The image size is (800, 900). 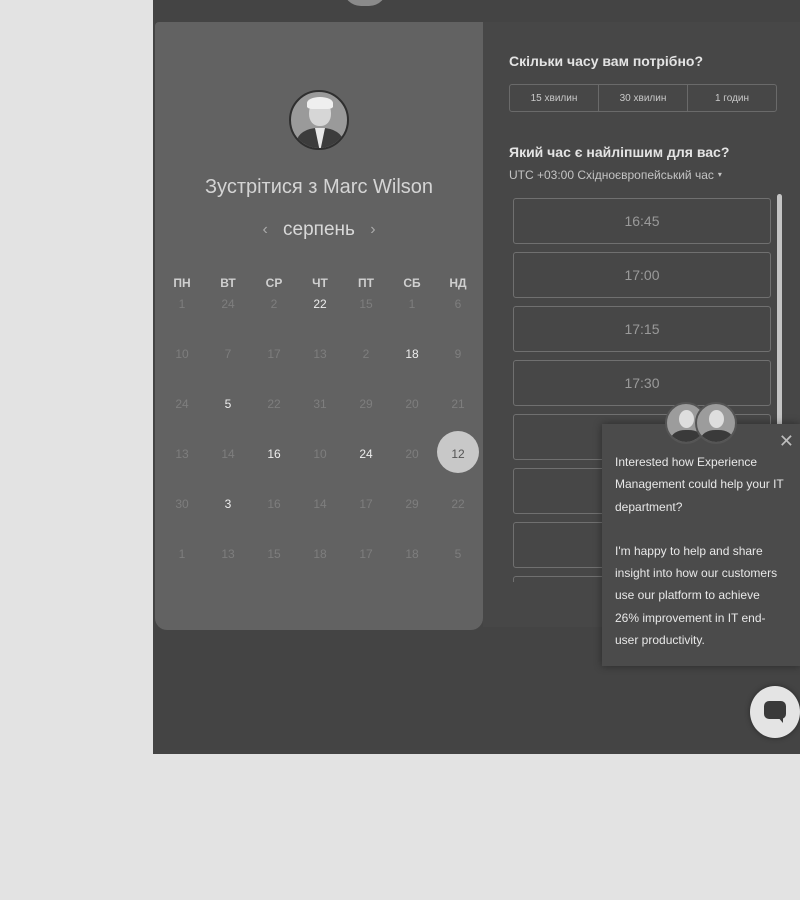 I want to click on time-slot: 17:30, so click(x=642, y=383).